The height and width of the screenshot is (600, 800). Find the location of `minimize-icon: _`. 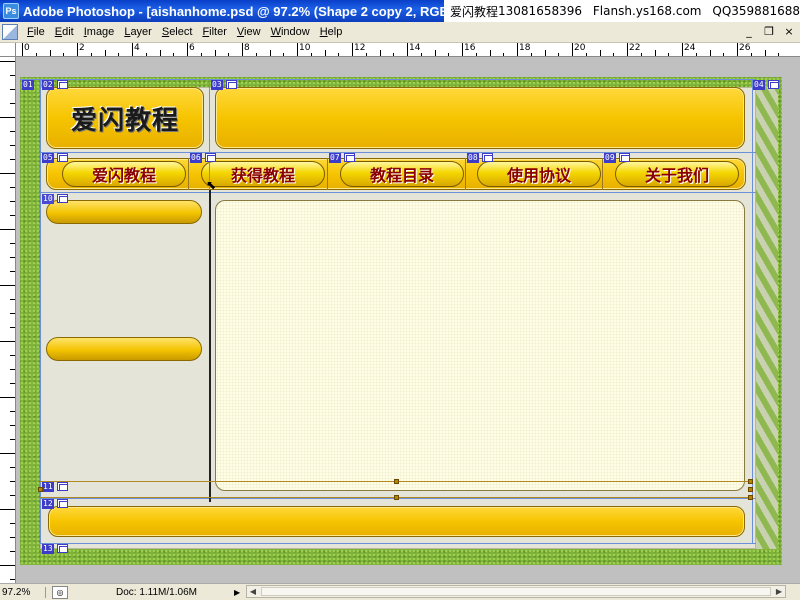

minimize-icon: _ is located at coordinates (749, 32).